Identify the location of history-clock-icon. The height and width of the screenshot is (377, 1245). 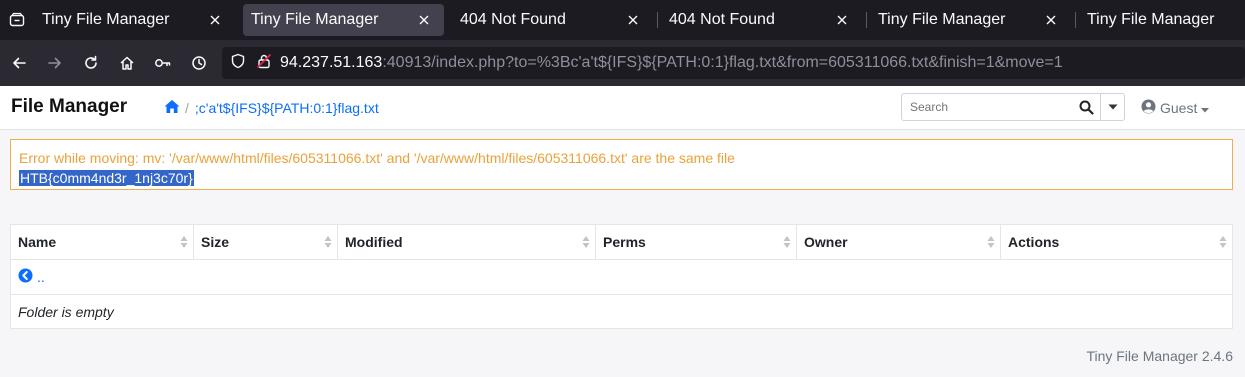
(199, 63).